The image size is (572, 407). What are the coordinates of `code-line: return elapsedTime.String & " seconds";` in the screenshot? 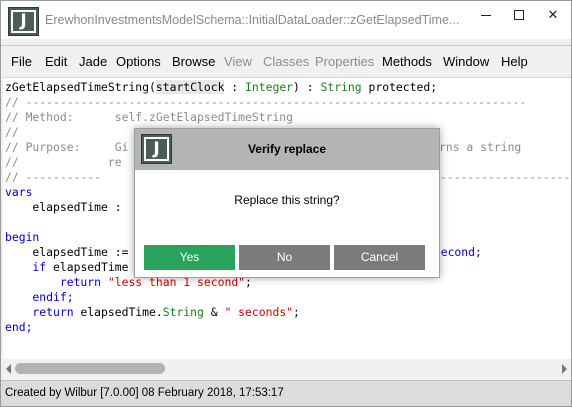 It's located at (152, 312).